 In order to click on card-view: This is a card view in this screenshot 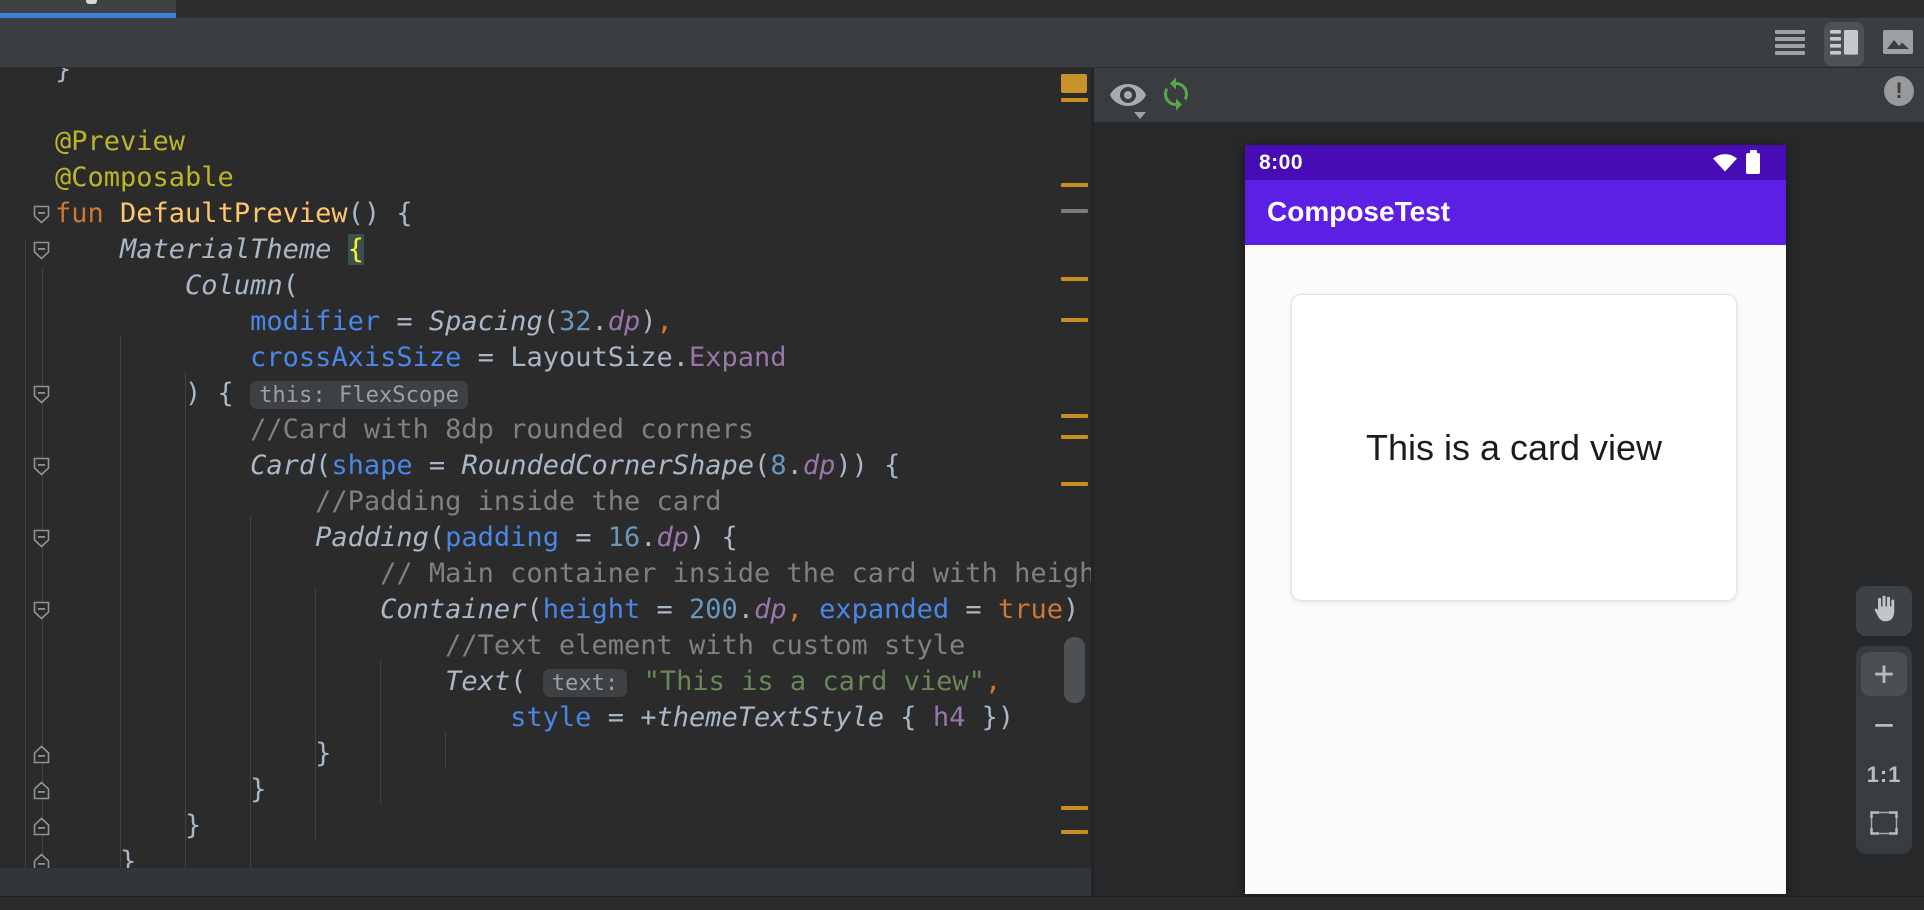, I will do `click(1514, 447)`.